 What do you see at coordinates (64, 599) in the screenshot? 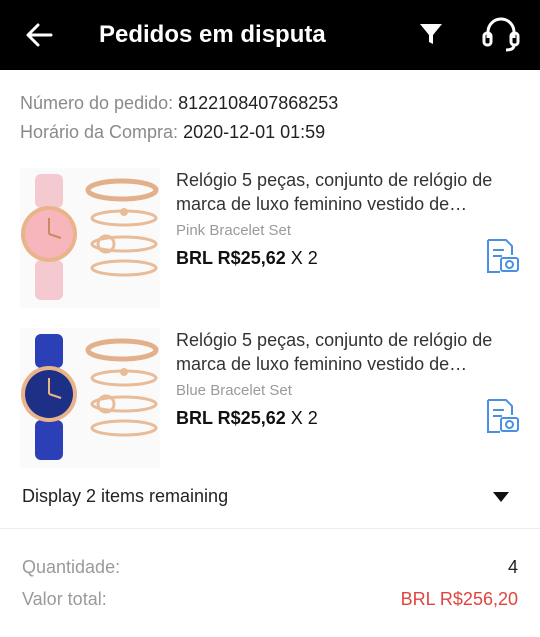
I see `total-label: Valor total:` at bounding box center [64, 599].